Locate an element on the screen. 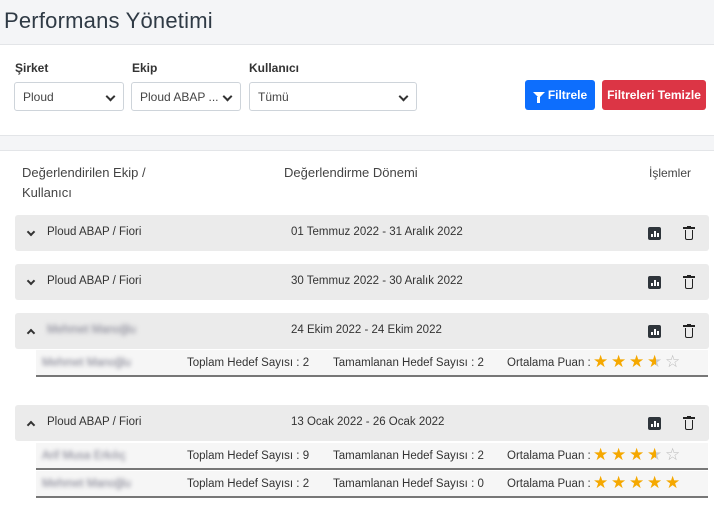 Image resolution: width=714 pixels, height=508 pixels. filter-icon is located at coordinates (538, 97).